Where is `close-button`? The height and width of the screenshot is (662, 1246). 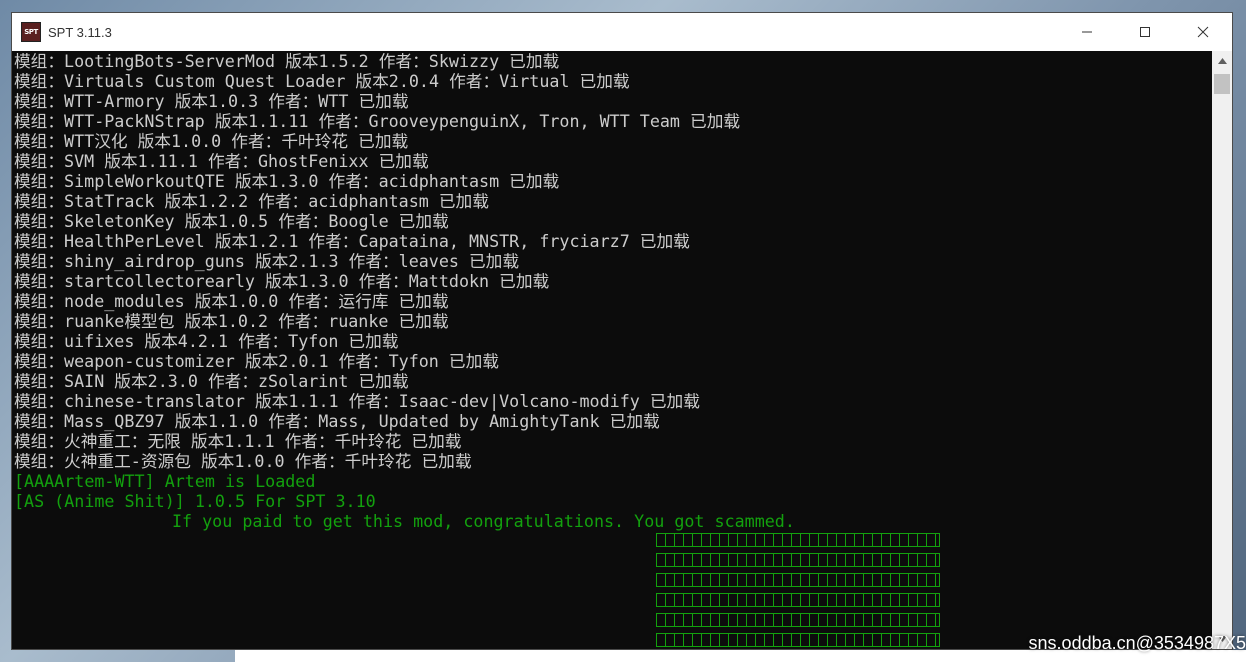
close-button is located at coordinates (1203, 32).